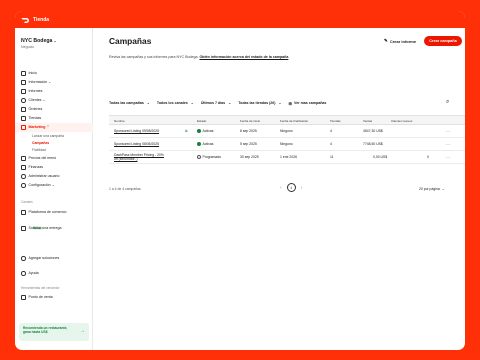  What do you see at coordinates (248, 131) in the screenshot?
I see `start-date: 8 sep 2025` at bounding box center [248, 131].